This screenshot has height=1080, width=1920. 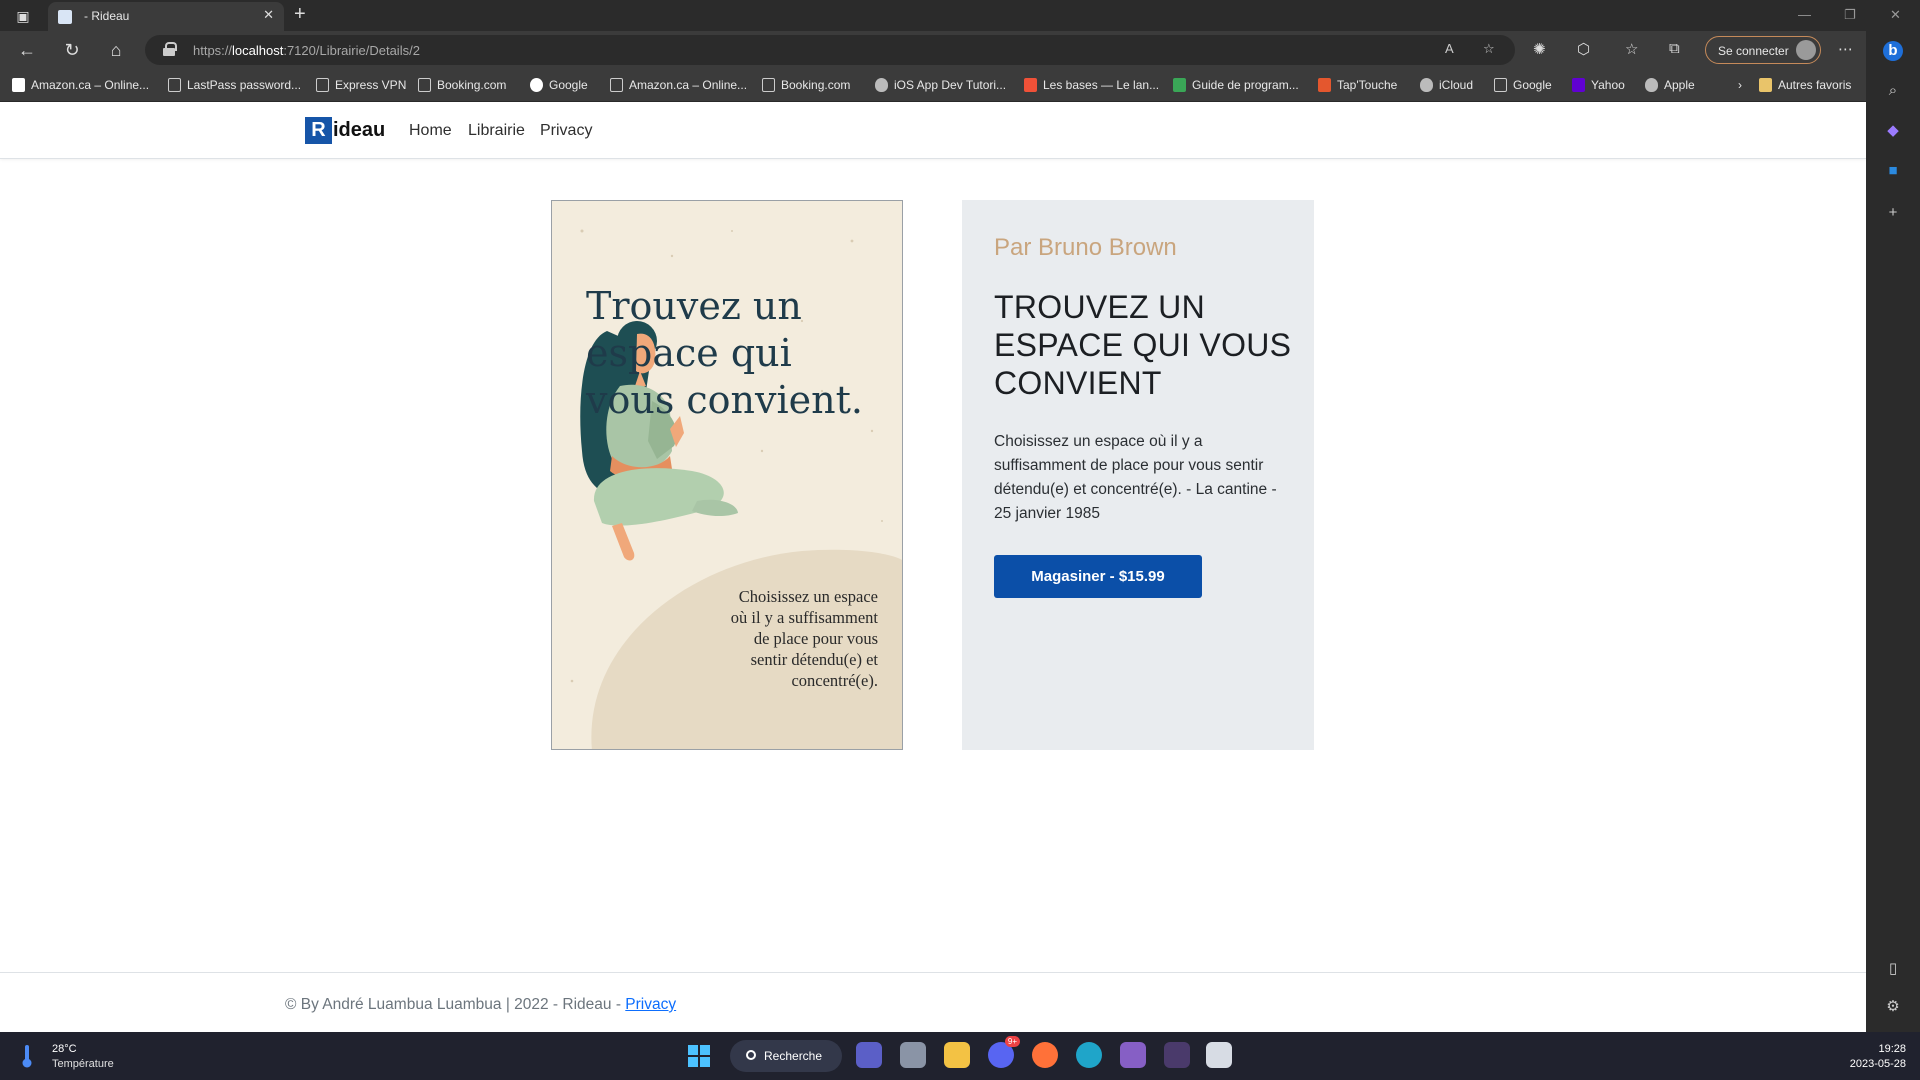 What do you see at coordinates (268, 15) in the screenshot?
I see `tab-close-icon: ✕` at bounding box center [268, 15].